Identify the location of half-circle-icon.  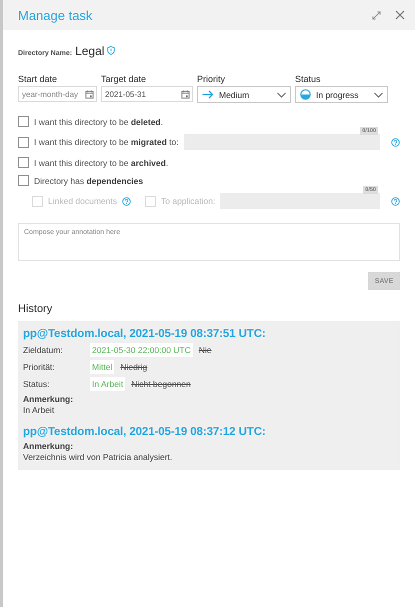
(305, 94).